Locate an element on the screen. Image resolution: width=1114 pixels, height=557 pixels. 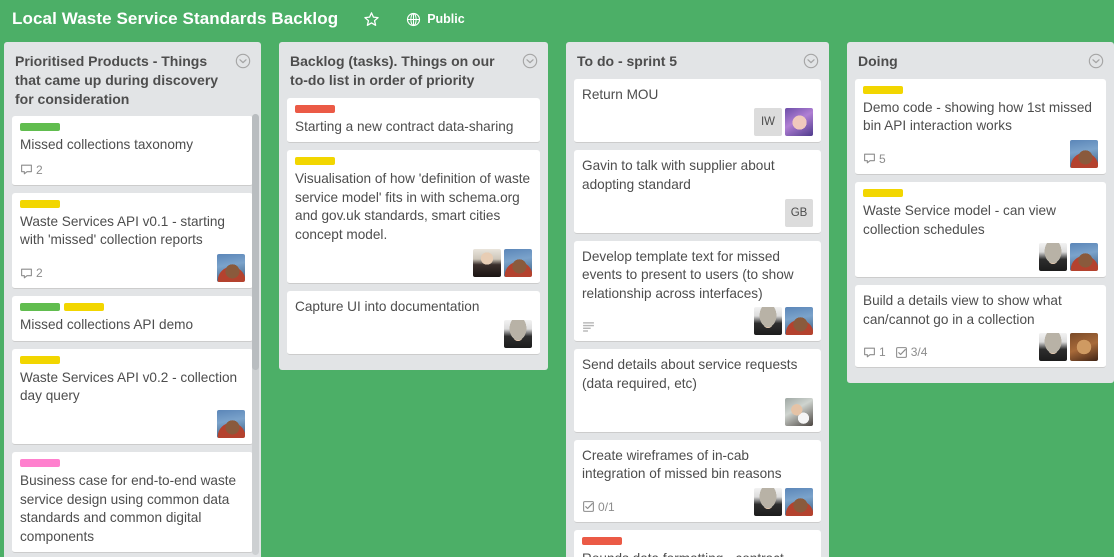
board-visibility-label: Public is located at coordinates (446, 19).